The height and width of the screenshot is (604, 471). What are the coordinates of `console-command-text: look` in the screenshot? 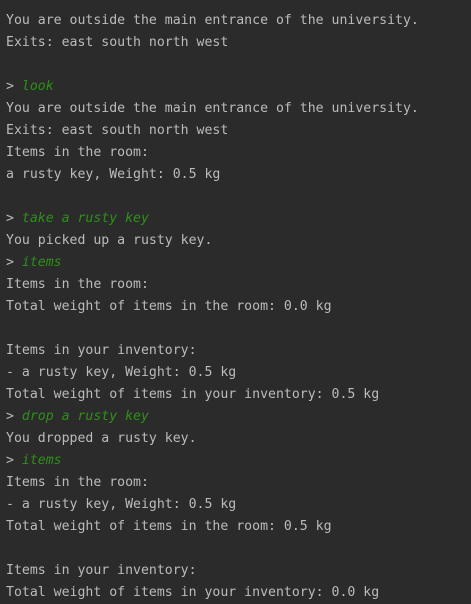 It's located at (37, 86).